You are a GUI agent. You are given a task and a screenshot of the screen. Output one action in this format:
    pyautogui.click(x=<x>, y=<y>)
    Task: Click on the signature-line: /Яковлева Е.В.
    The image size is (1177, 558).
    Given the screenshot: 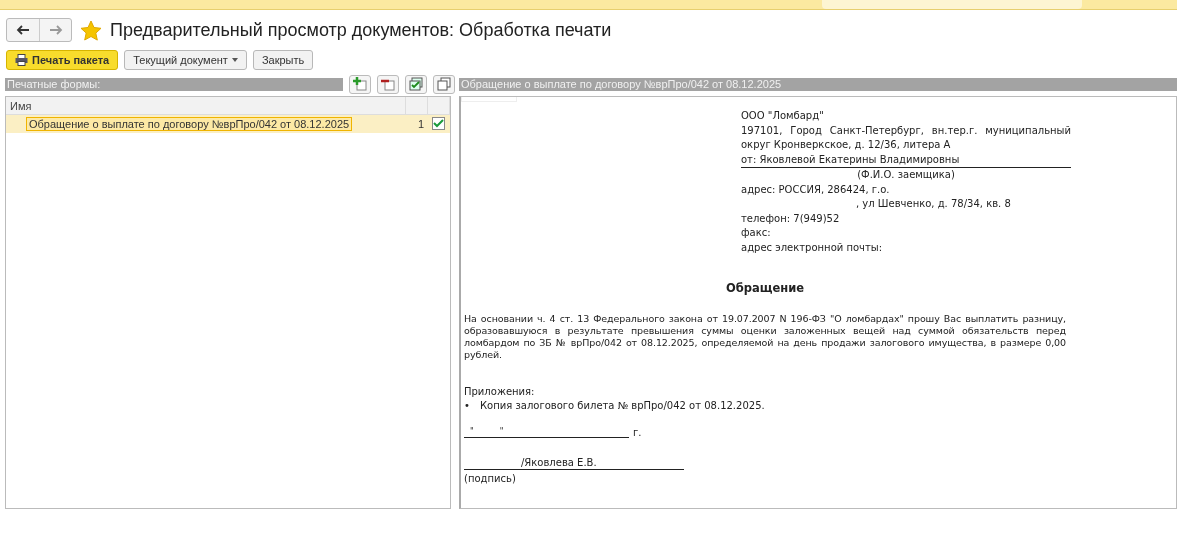 What is the action you would take?
    pyautogui.click(x=574, y=463)
    